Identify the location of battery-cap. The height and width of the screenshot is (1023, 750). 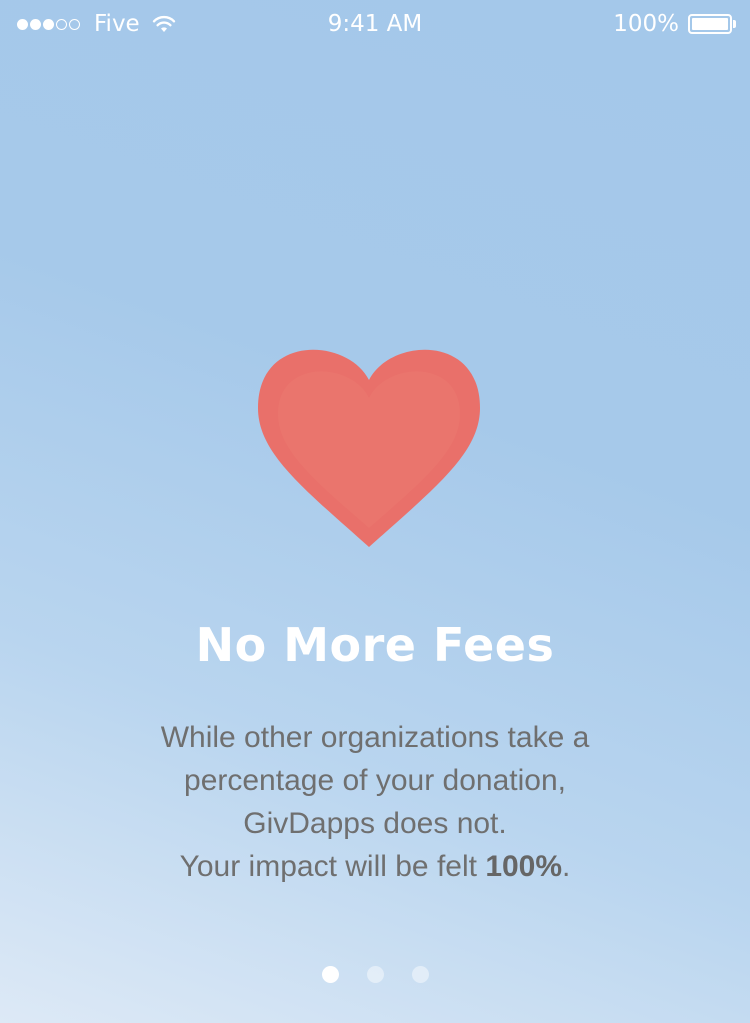
(734, 24).